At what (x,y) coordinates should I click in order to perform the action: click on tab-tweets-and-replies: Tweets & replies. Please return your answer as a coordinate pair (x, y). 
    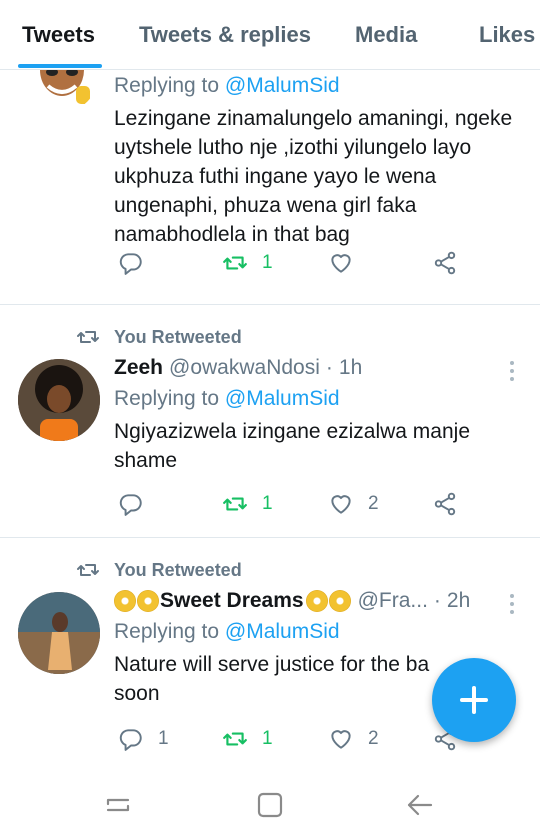
    Looking at the image, I should click on (225, 35).